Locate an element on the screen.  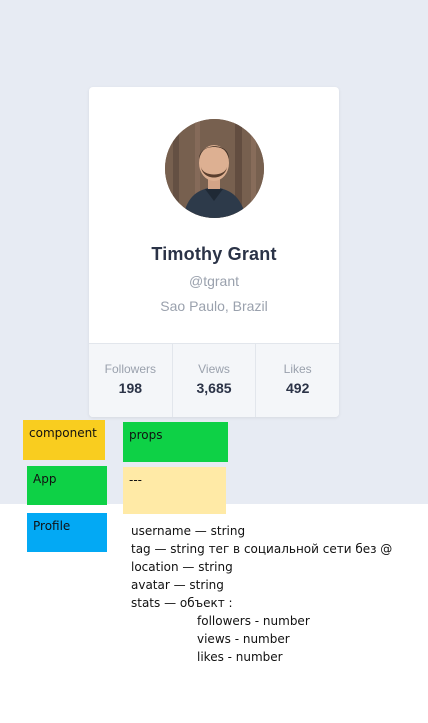
profile-tag: @tgrant is located at coordinates (213, 281).